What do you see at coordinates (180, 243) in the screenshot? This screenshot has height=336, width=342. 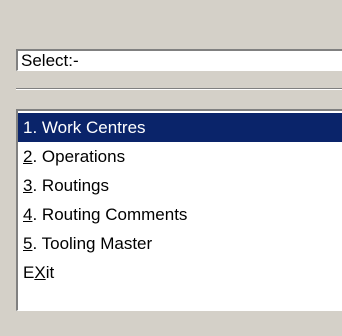 I see `menu-item-tooling-master: 5. Tooling Master` at bounding box center [180, 243].